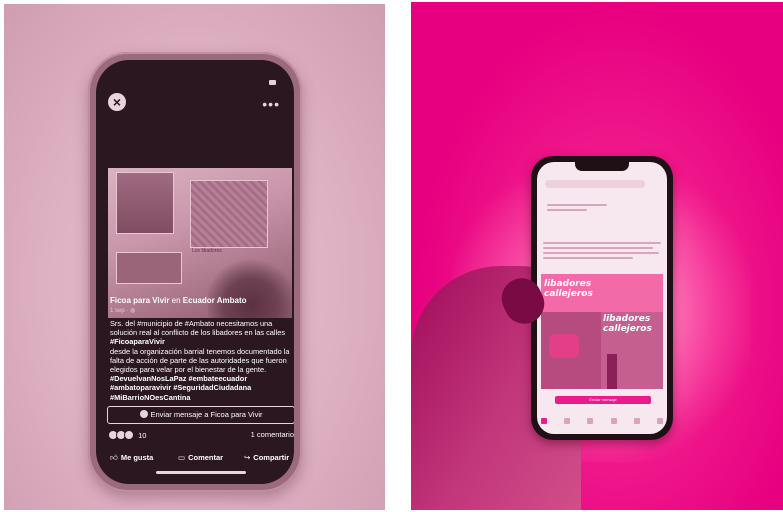 The image size is (783, 512). Describe the element at coordinates (266, 457) in the screenshot. I see `share-button: ↪ Compartir` at that location.